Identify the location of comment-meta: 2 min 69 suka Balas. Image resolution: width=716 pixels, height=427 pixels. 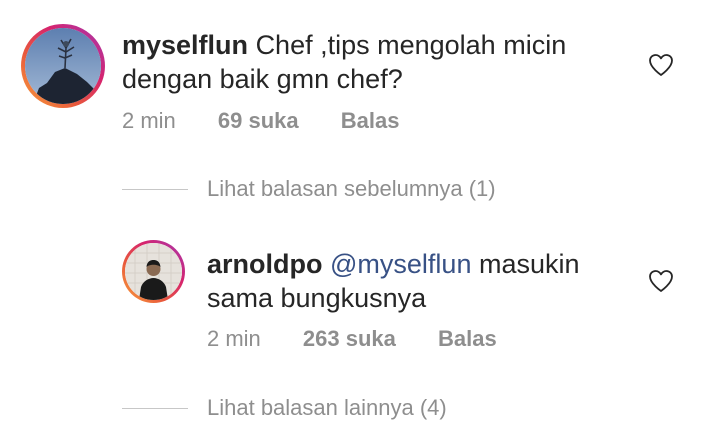
(261, 121).